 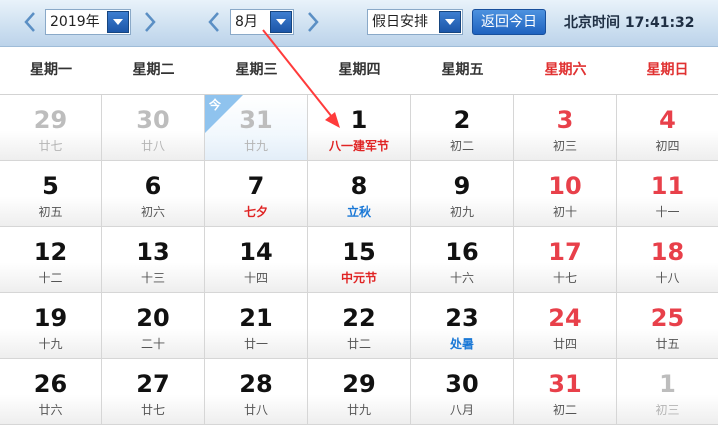 What do you see at coordinates (667, 278) in the screenshot?
I see `lunar-label: 十八` at bounding box center [667, 278].